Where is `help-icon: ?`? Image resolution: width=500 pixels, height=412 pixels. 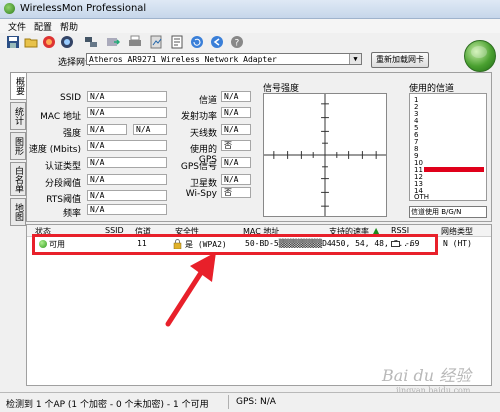 help-icon: ? is located at coordinates (237, 42).